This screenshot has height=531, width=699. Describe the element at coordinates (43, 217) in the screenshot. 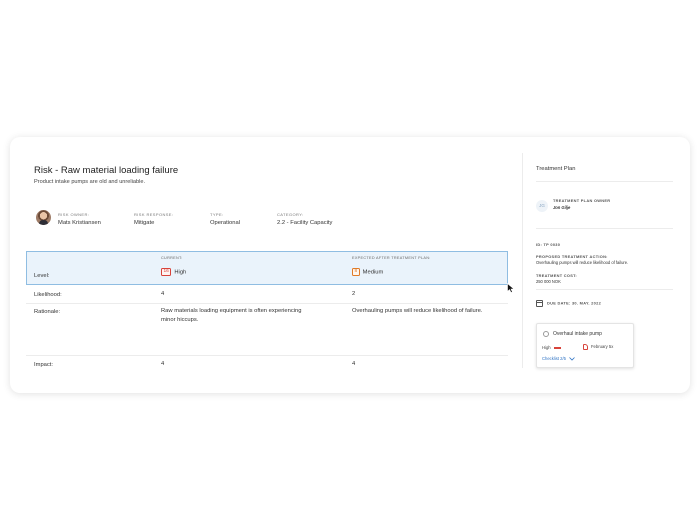

I see `risk-owner-avatar` at that location.